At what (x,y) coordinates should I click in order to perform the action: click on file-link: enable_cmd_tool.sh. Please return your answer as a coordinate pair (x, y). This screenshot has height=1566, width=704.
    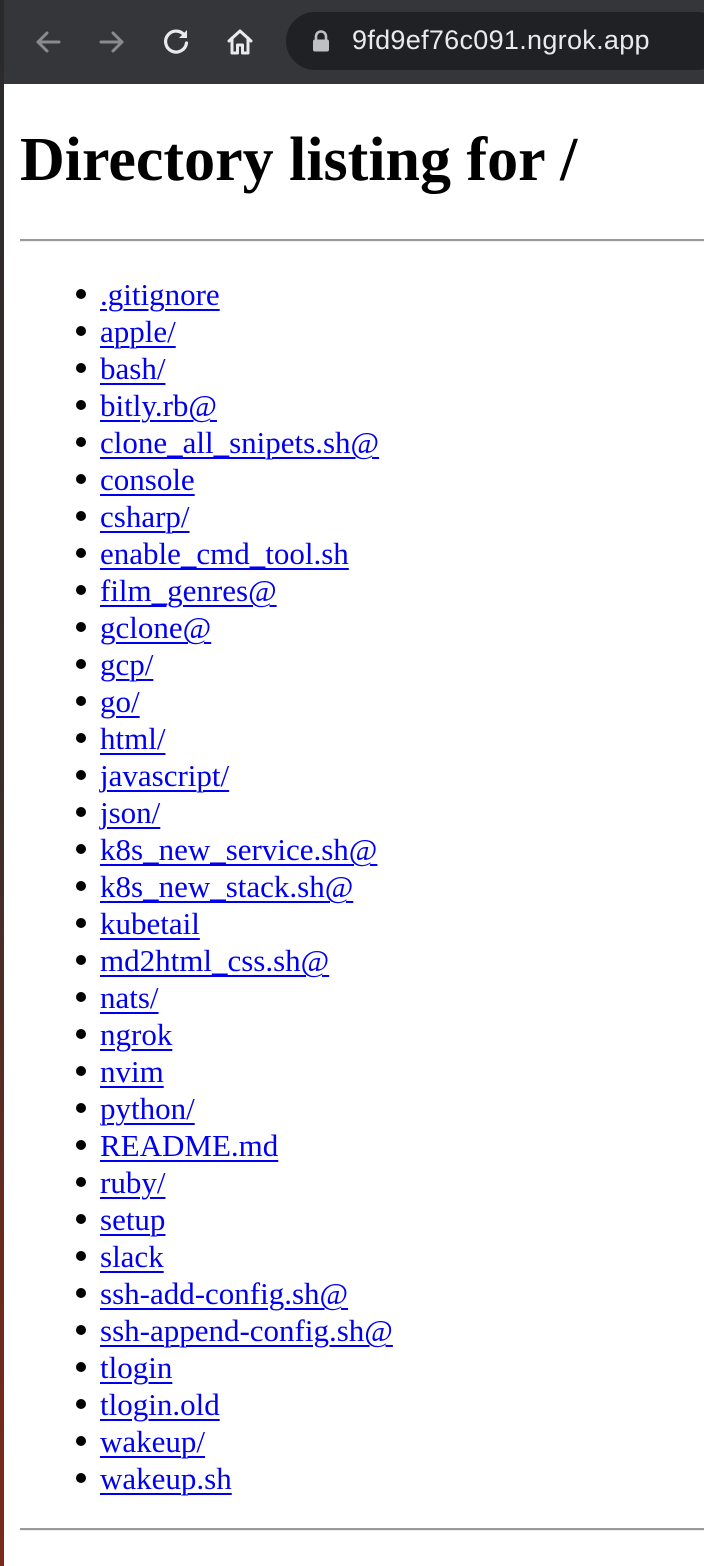
    Looking at the image, I should click on (224, 553).